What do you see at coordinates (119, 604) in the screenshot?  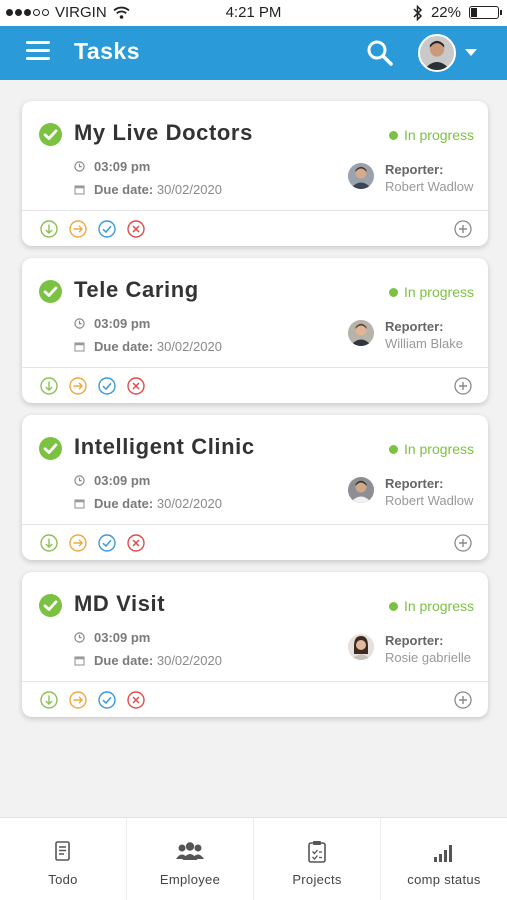 I see `task-title: MD Visit` at bounding box center [119, 604].